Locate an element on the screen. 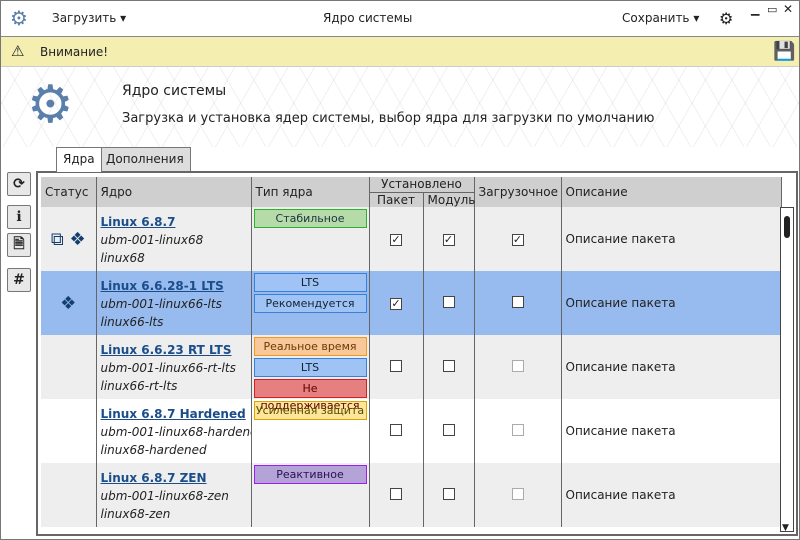  kernel-module: linux68 is located at coordinates (122, 258).